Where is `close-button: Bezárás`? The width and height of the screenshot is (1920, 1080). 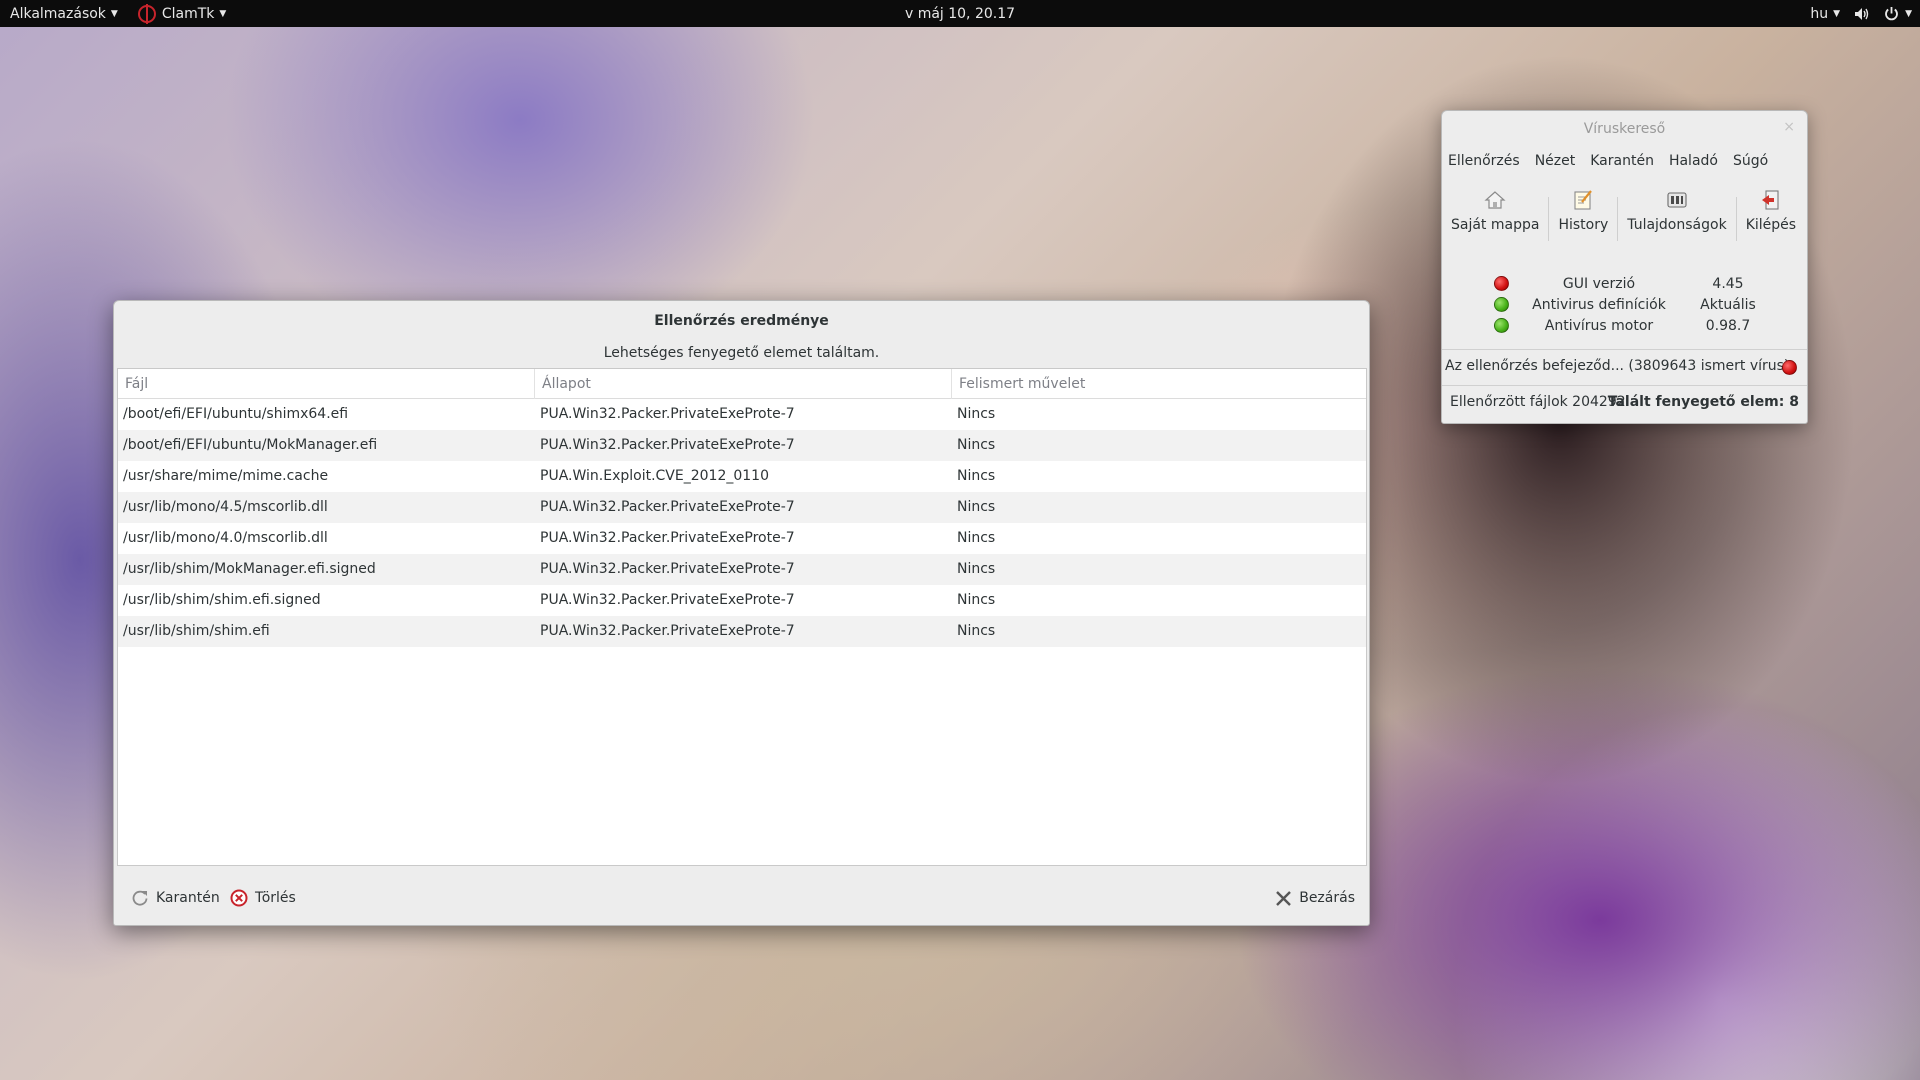
close-button: Bezárás is located at coordinates (1315, 898).